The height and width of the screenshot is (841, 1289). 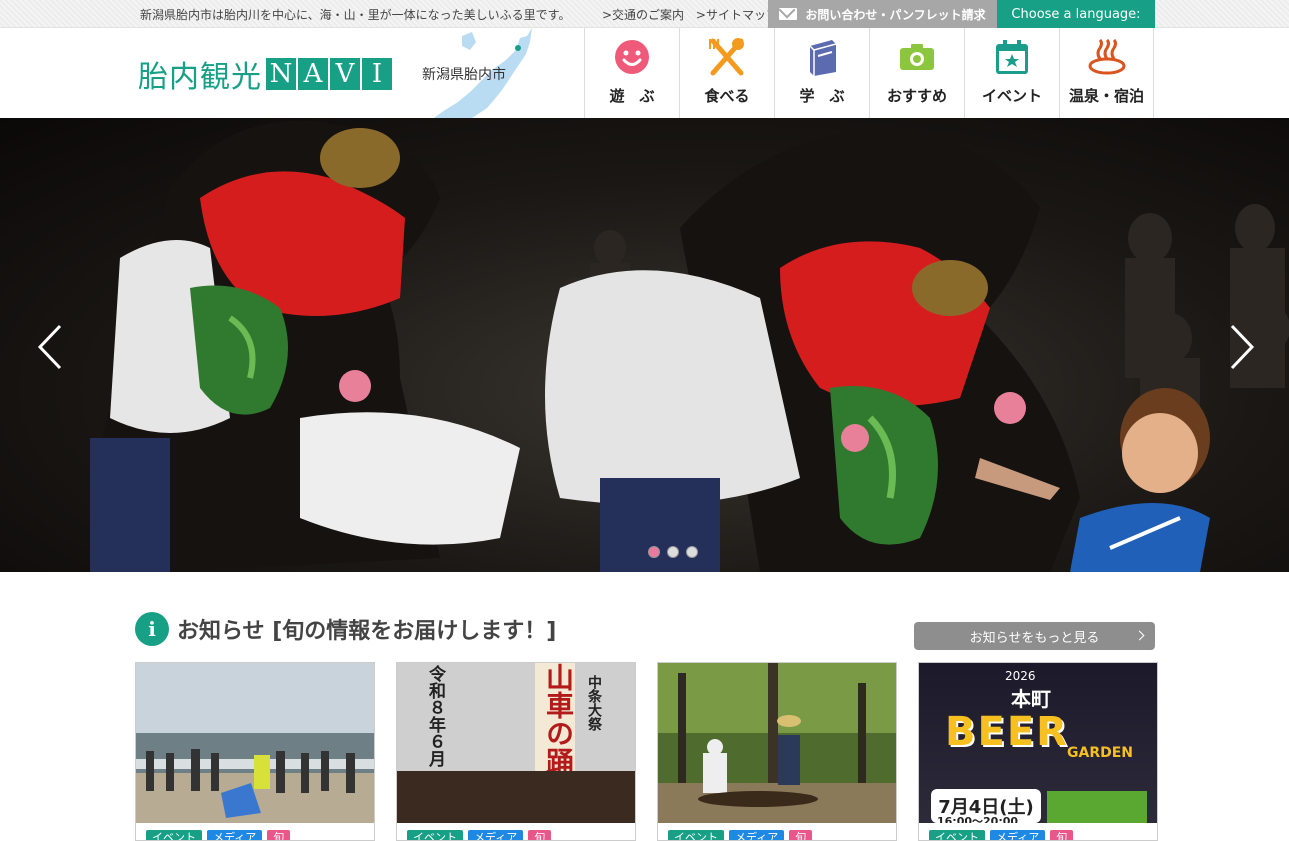 What do you see at coordinates (367, 631) in the screenshot?
I see `news-title: お知らせ [旬の情報をお届けします！]` at bounding box center [367, 631].